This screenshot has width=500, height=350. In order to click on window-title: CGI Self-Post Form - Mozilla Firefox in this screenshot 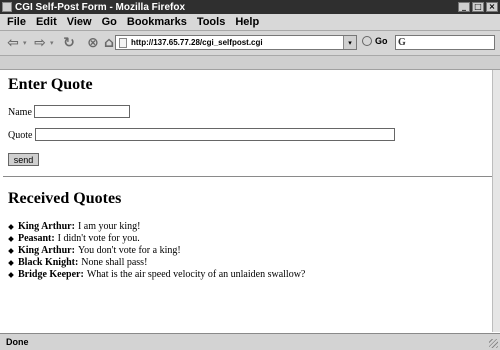, I will do `click(100, 7)`.